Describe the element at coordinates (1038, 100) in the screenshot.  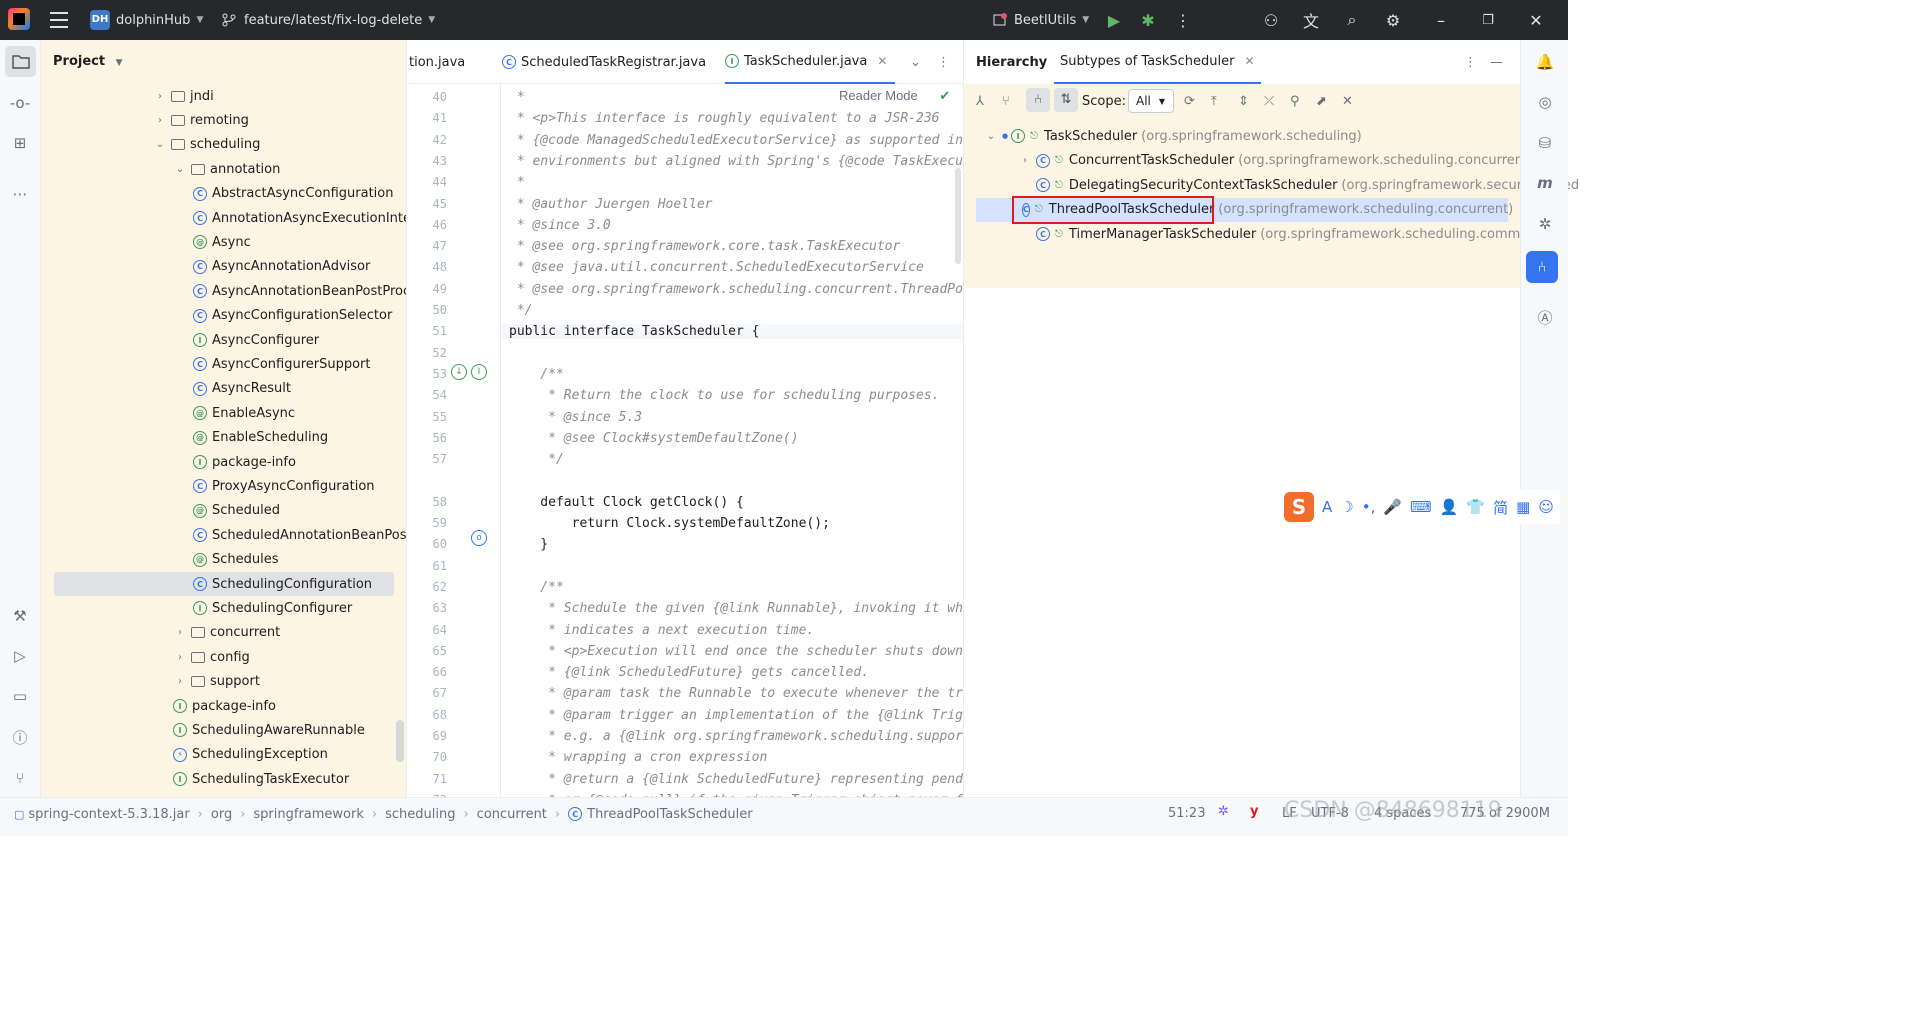
I see `subtypes-icon: ⑃` at that location.